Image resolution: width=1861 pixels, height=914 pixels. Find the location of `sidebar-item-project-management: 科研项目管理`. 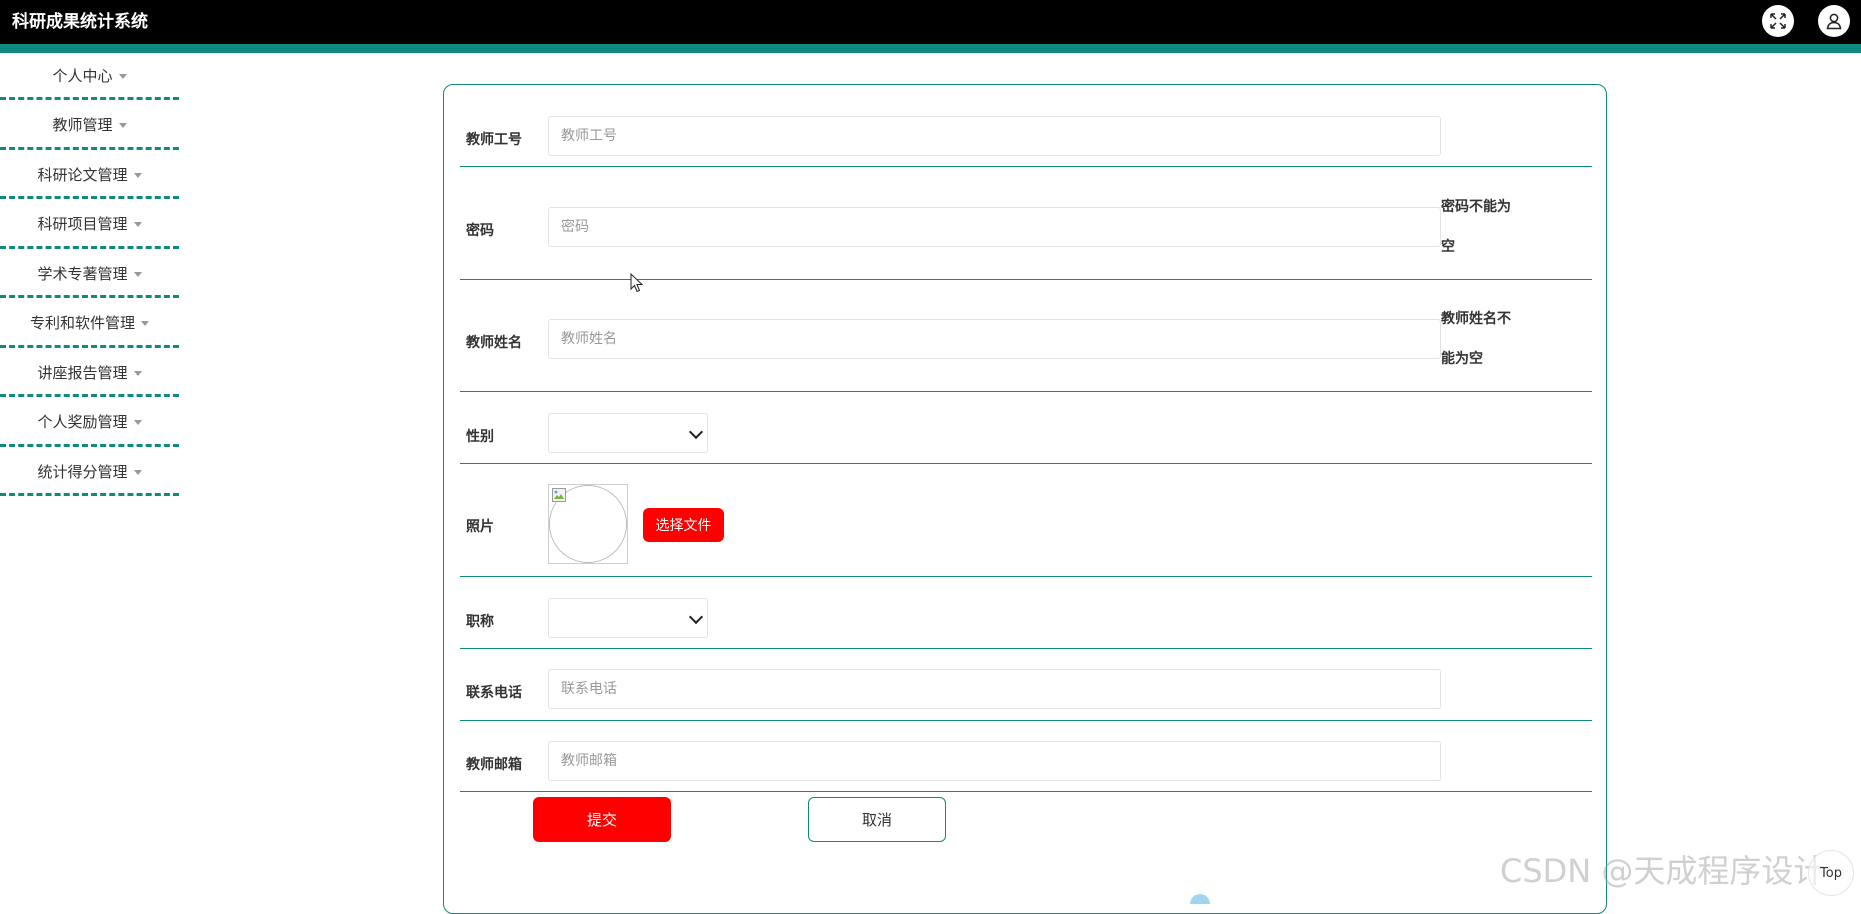

sidebar-item-project-management: 科研项目管理 is located at coordinates (89, 225).